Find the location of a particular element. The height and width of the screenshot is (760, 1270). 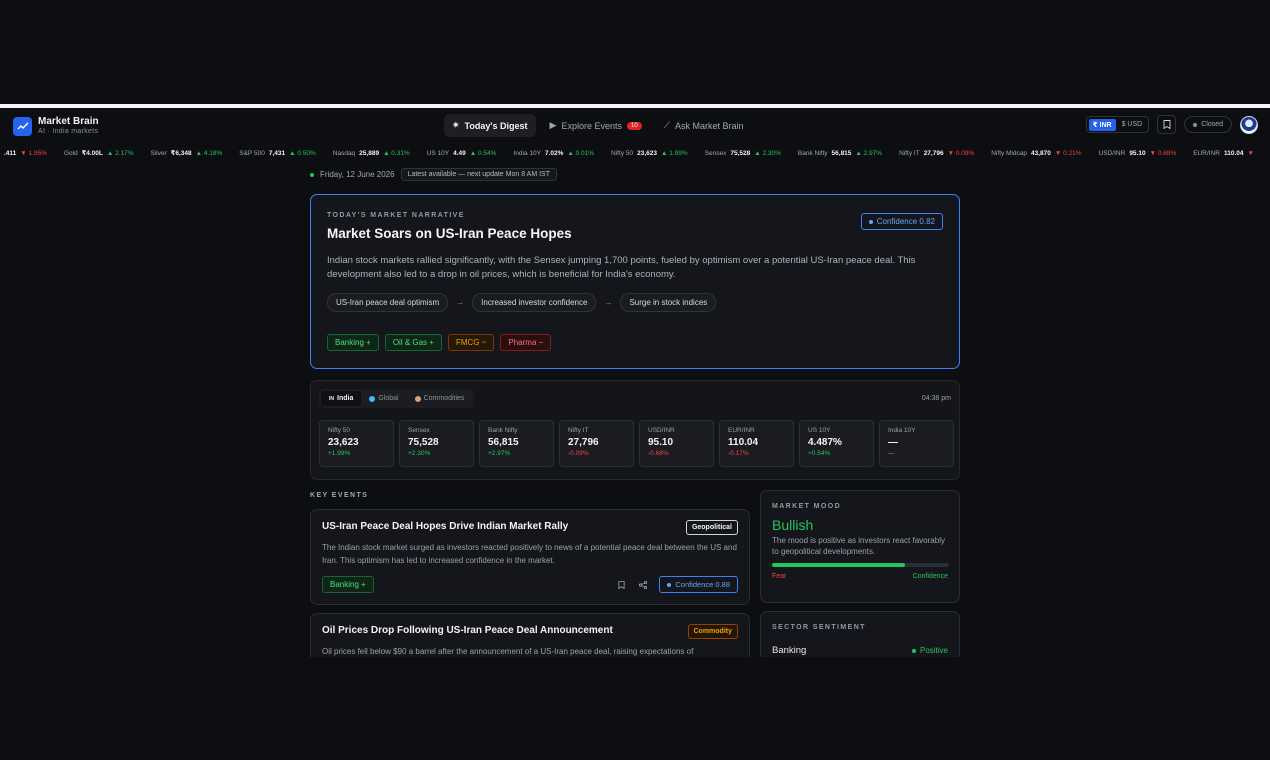

tab-todays-digest: ✷ Today's Digest is located at coordinates (490, 125).